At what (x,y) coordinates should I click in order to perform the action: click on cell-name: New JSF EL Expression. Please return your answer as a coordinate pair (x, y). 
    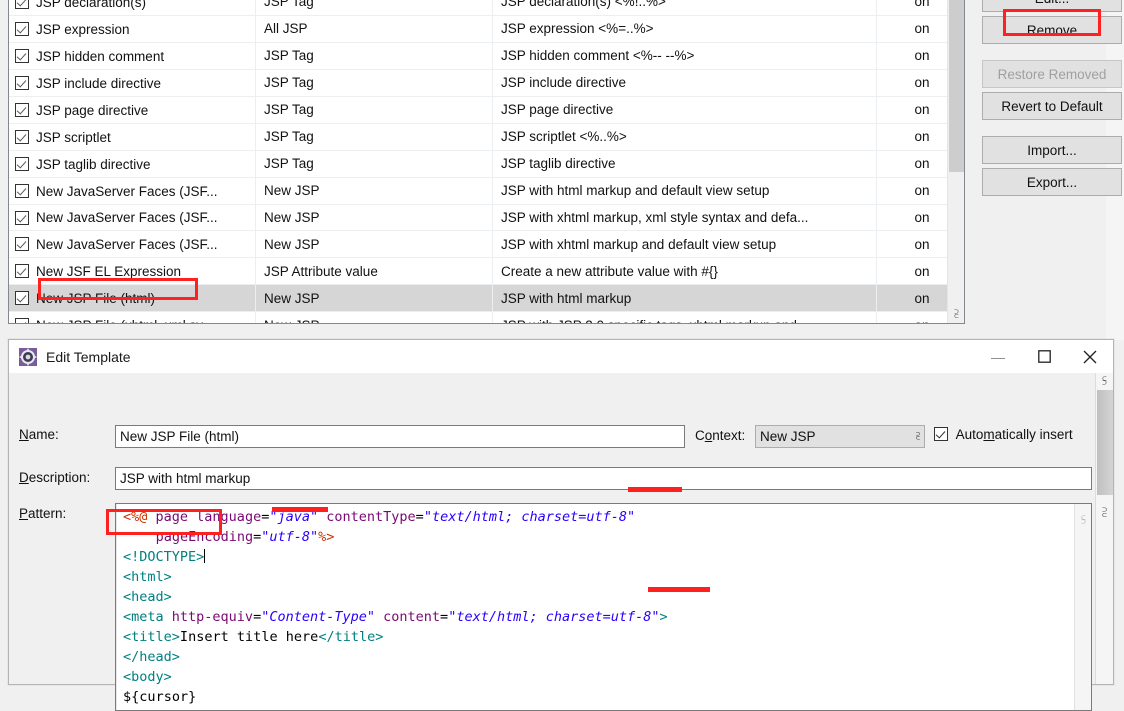
    Looking at the image, I should click on (132, 271).